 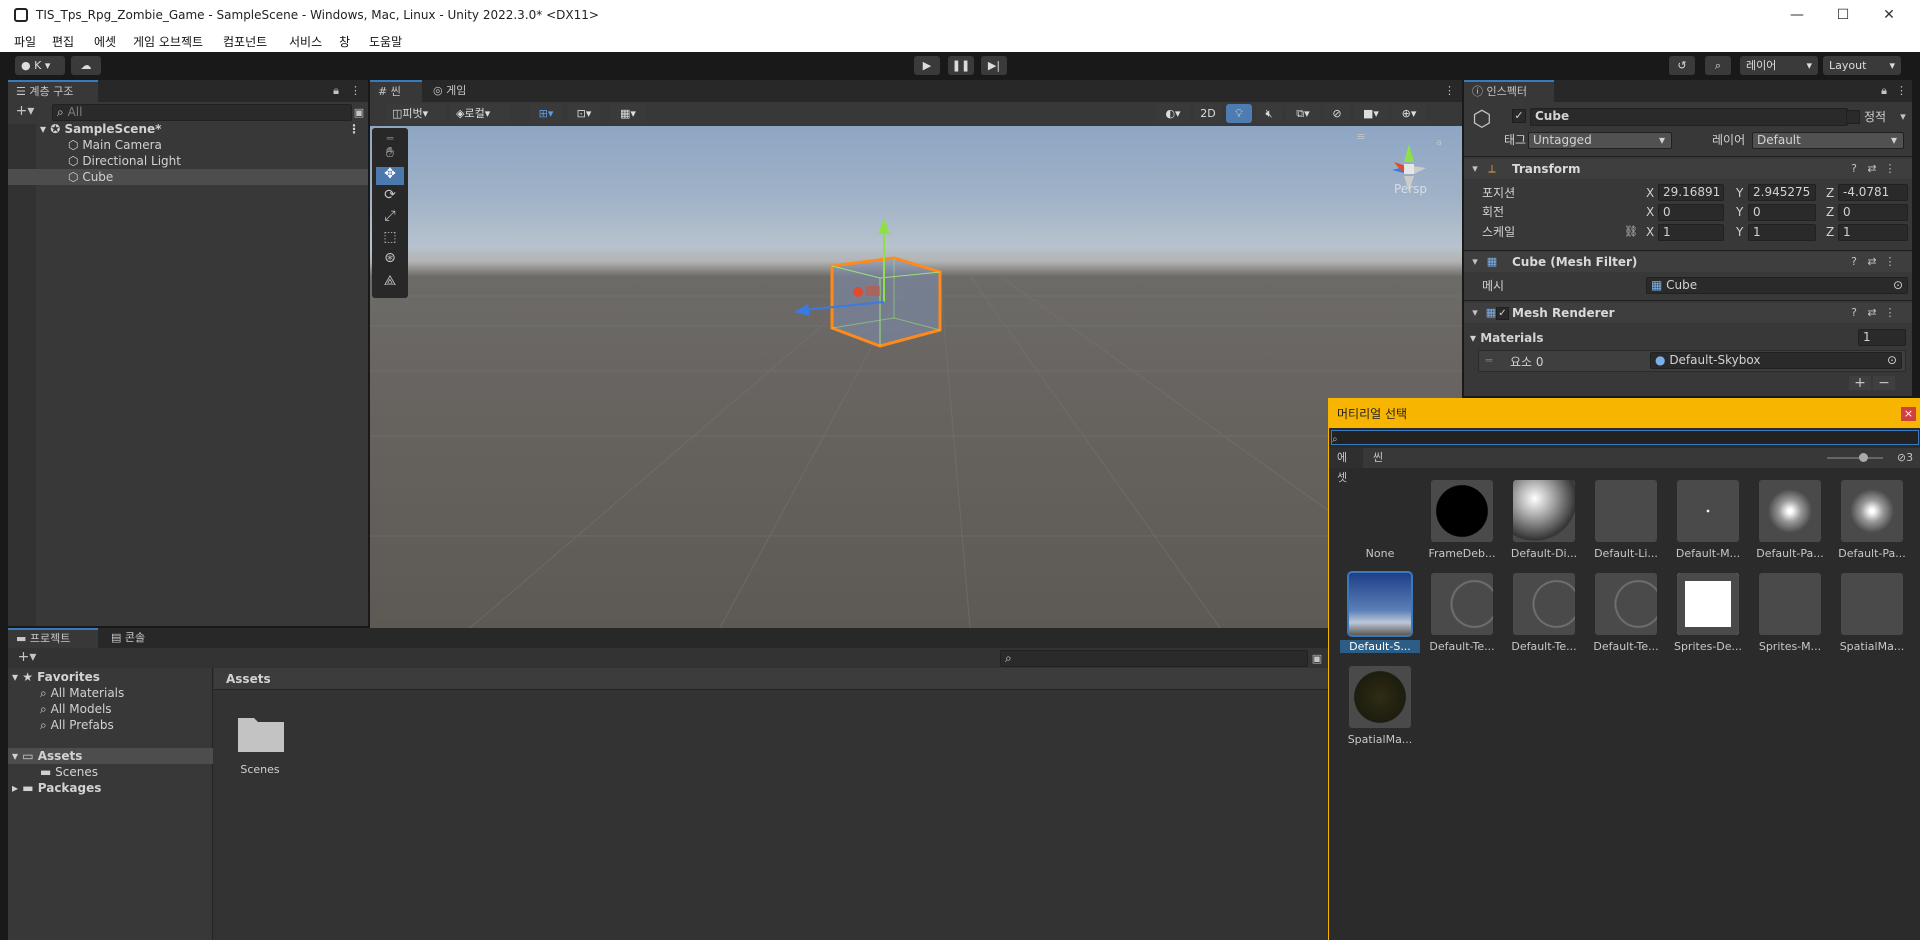 I want to click on rotation-x-field: 0, so click(x=1691, y=212).